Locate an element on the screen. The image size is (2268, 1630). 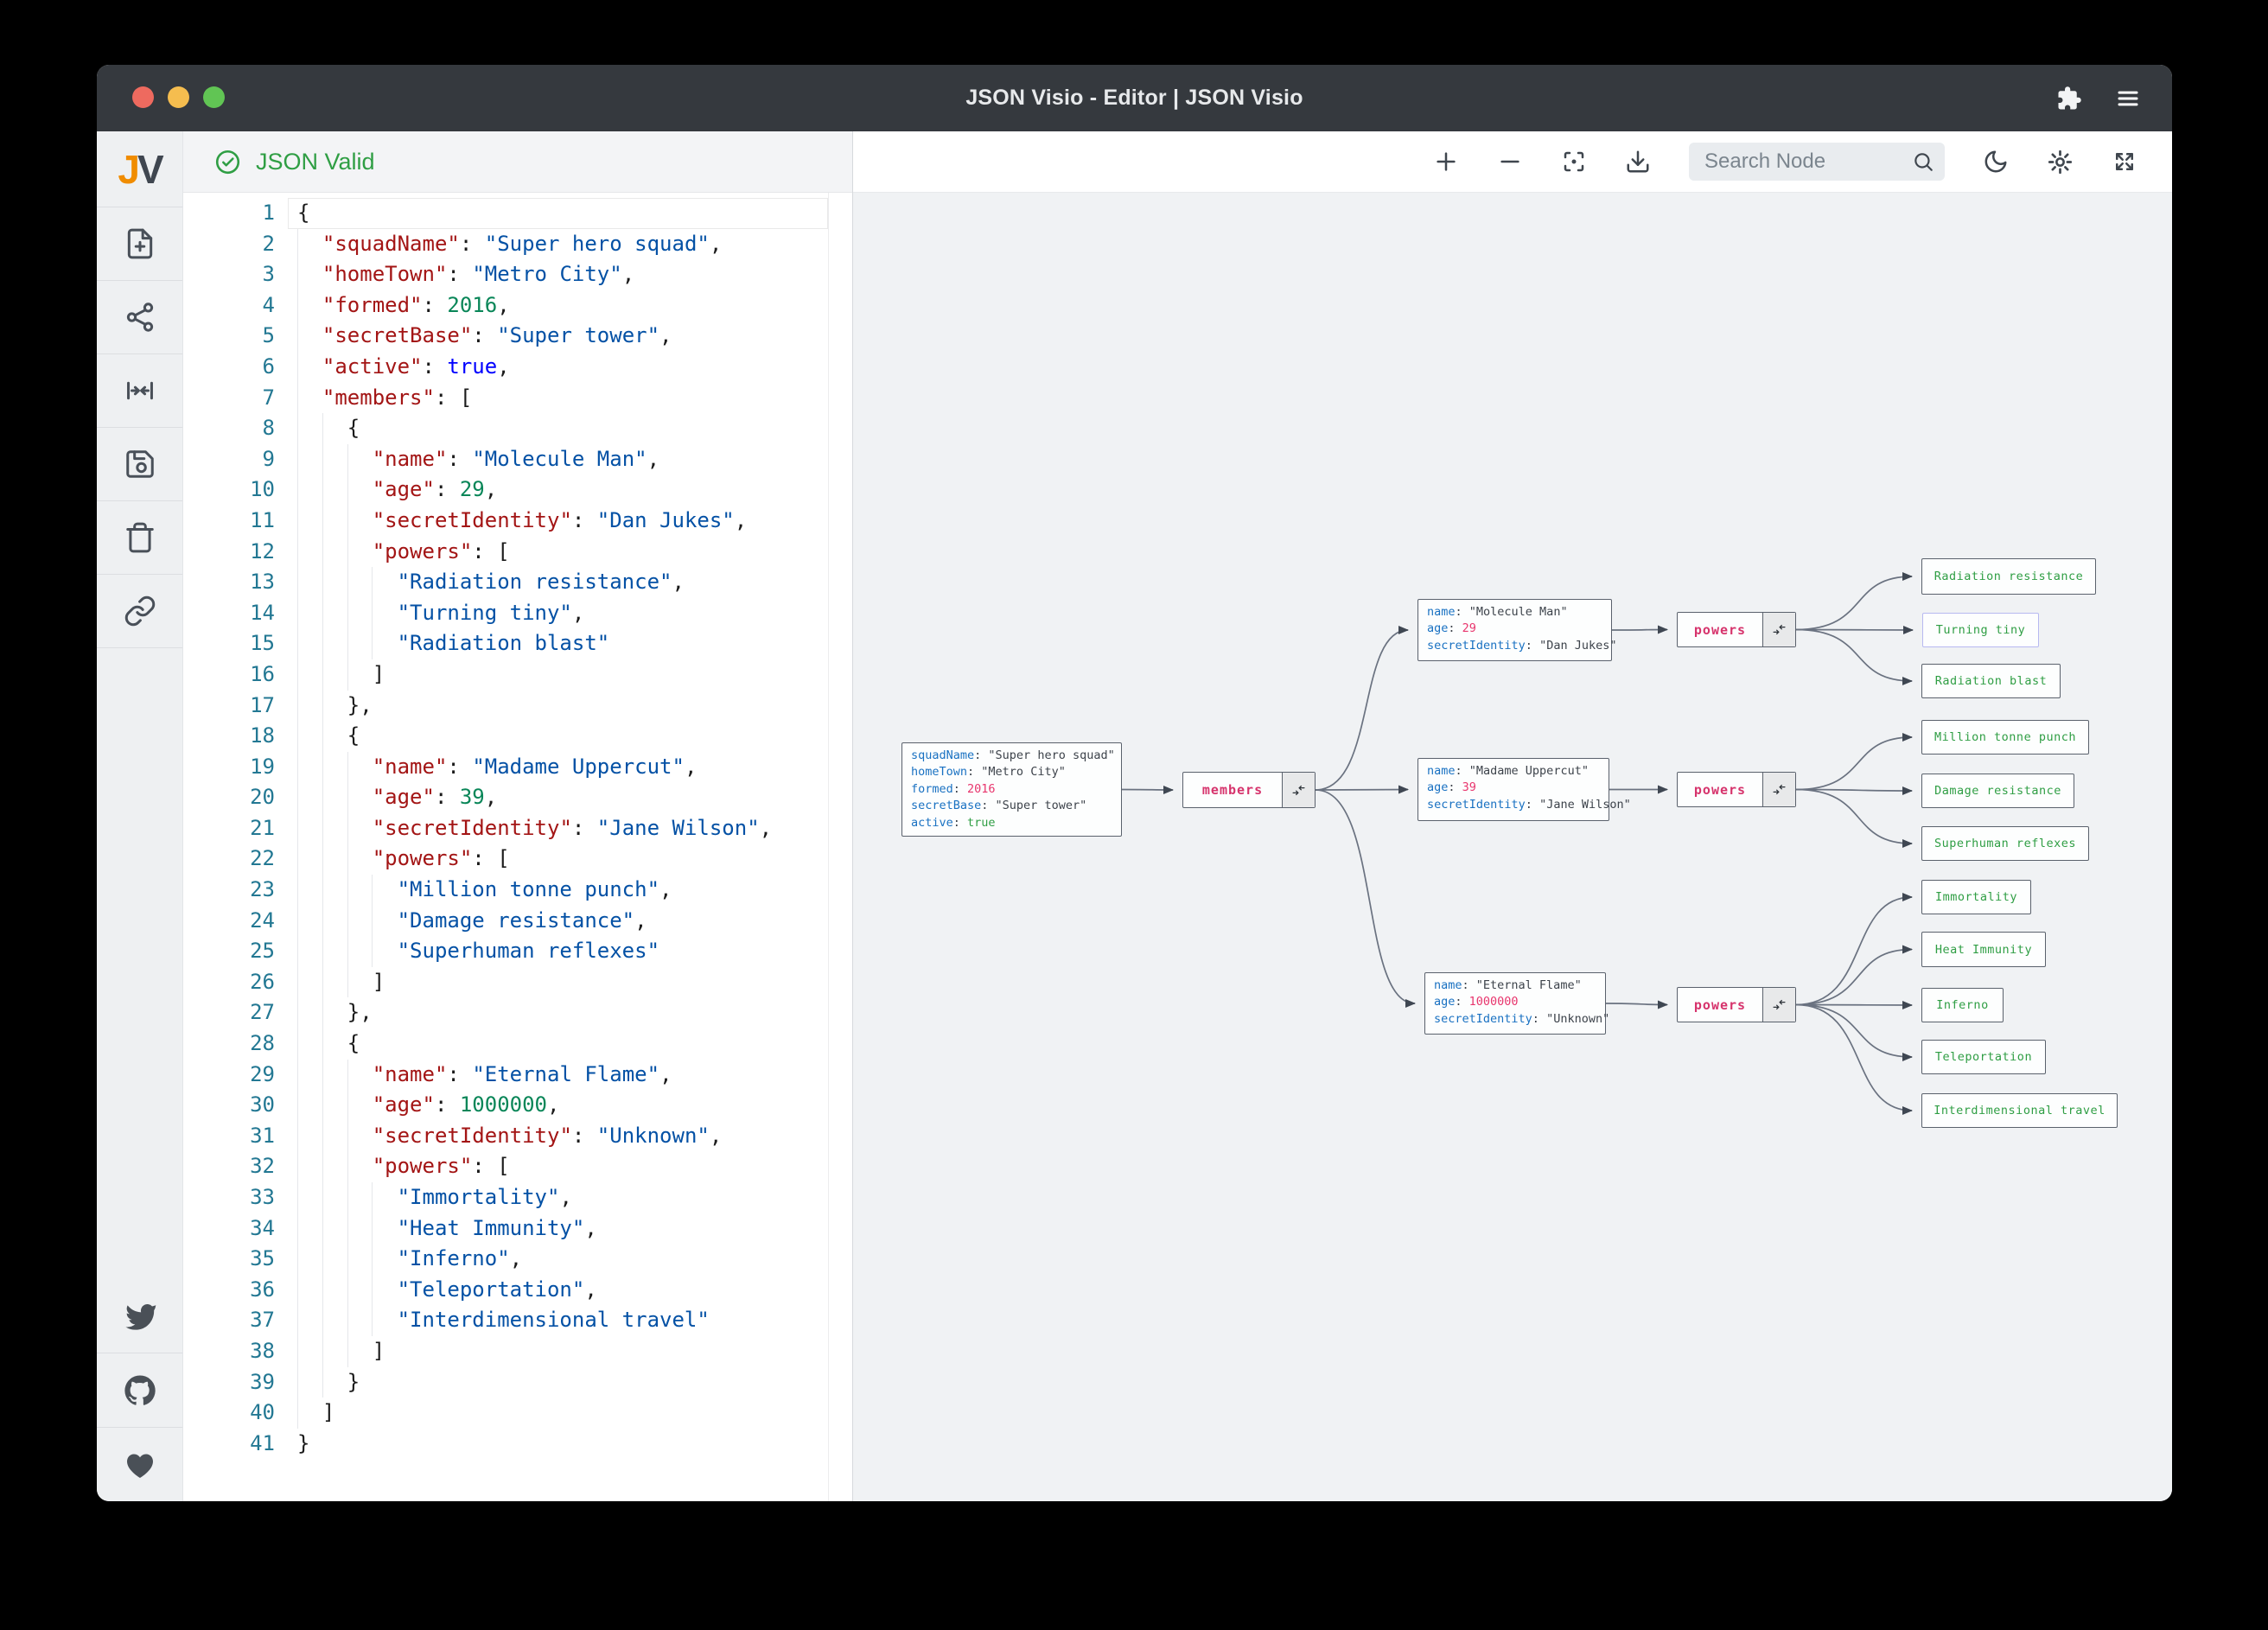
code-line: 39 } is located at coordinates (517, 1382).